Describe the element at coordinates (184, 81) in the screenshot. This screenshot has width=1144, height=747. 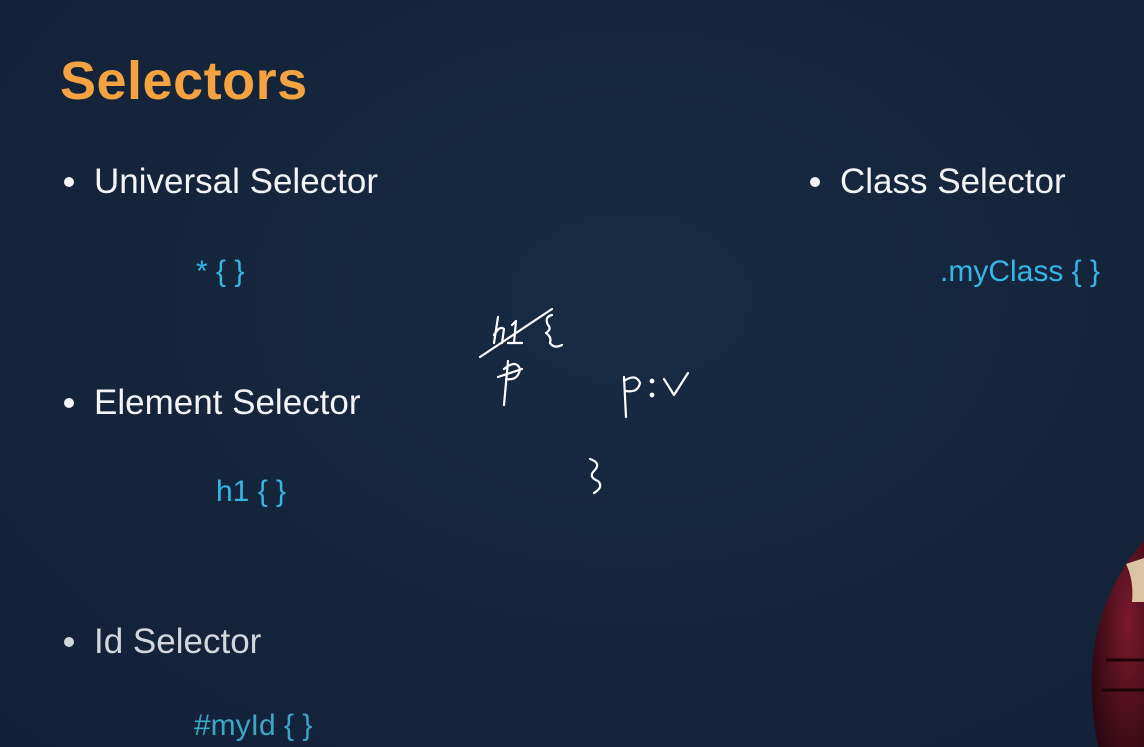
I see `slide-title: Selectors` at that location.